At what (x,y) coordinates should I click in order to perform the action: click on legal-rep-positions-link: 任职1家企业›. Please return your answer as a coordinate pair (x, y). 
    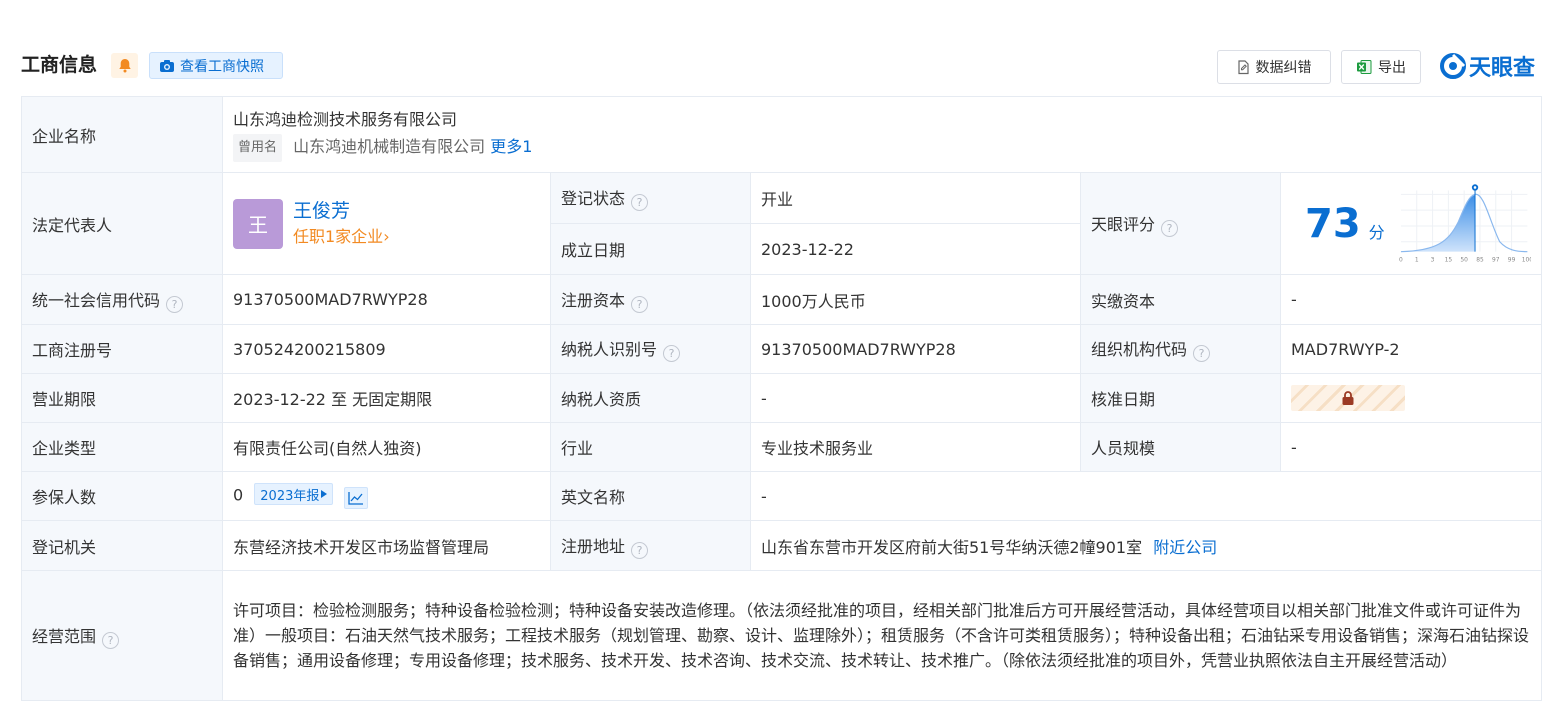
    Looking at the image, I should click on (341, 237).